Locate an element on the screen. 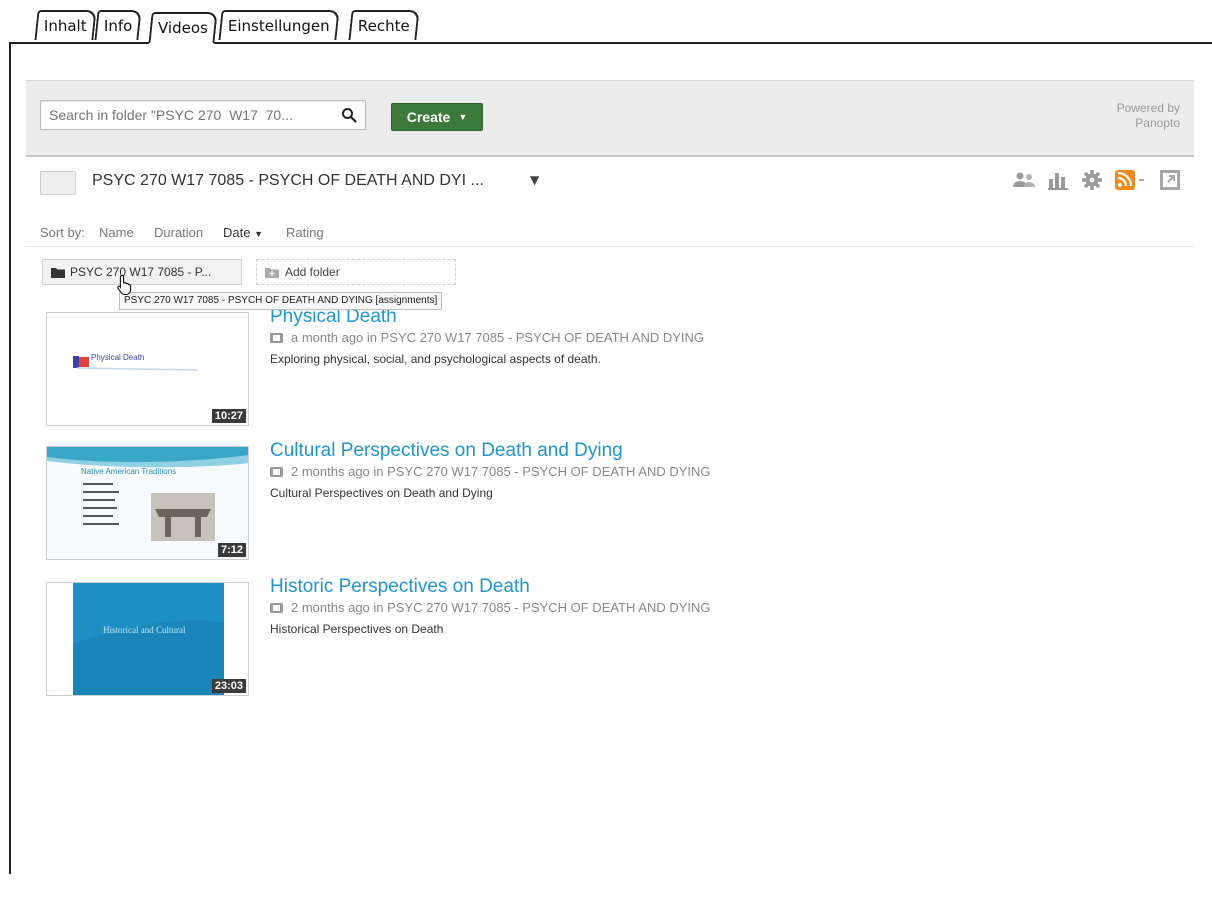 This screenshot has width=1212, height=897. tab-label: Einstellungen is located at coordinates (278, 26).